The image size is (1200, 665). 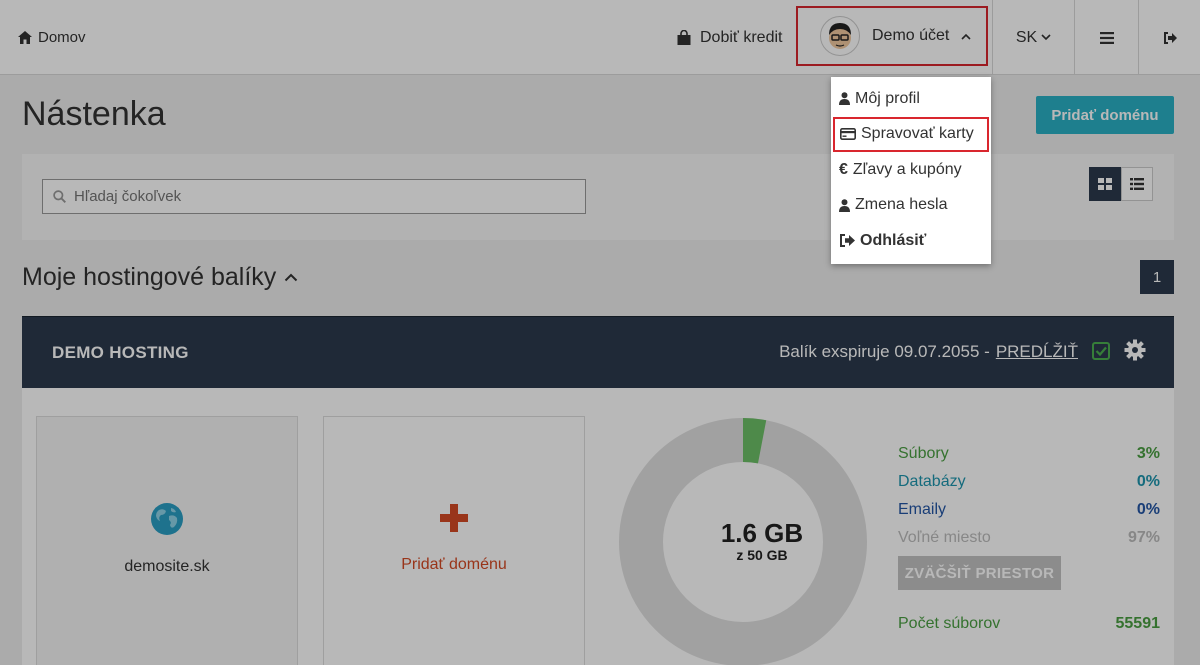 I want to click on menu-item-label: Spravovať karty, so click(x=917, y=134).